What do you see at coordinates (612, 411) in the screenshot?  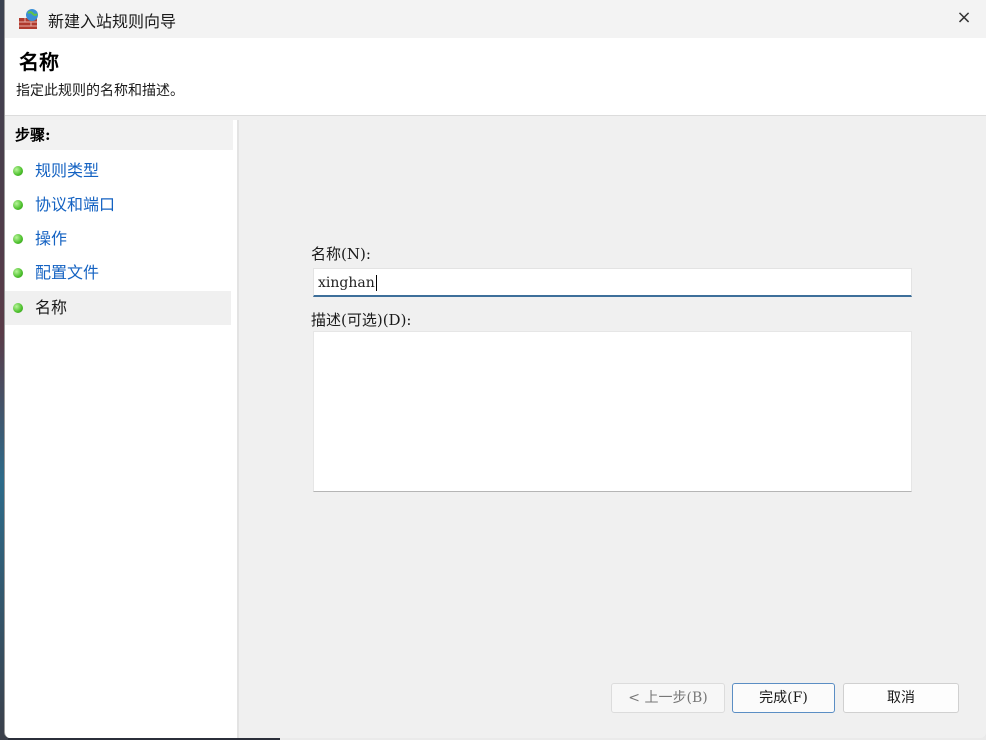 I see `description-textarea` at bounding box center [612, 411].